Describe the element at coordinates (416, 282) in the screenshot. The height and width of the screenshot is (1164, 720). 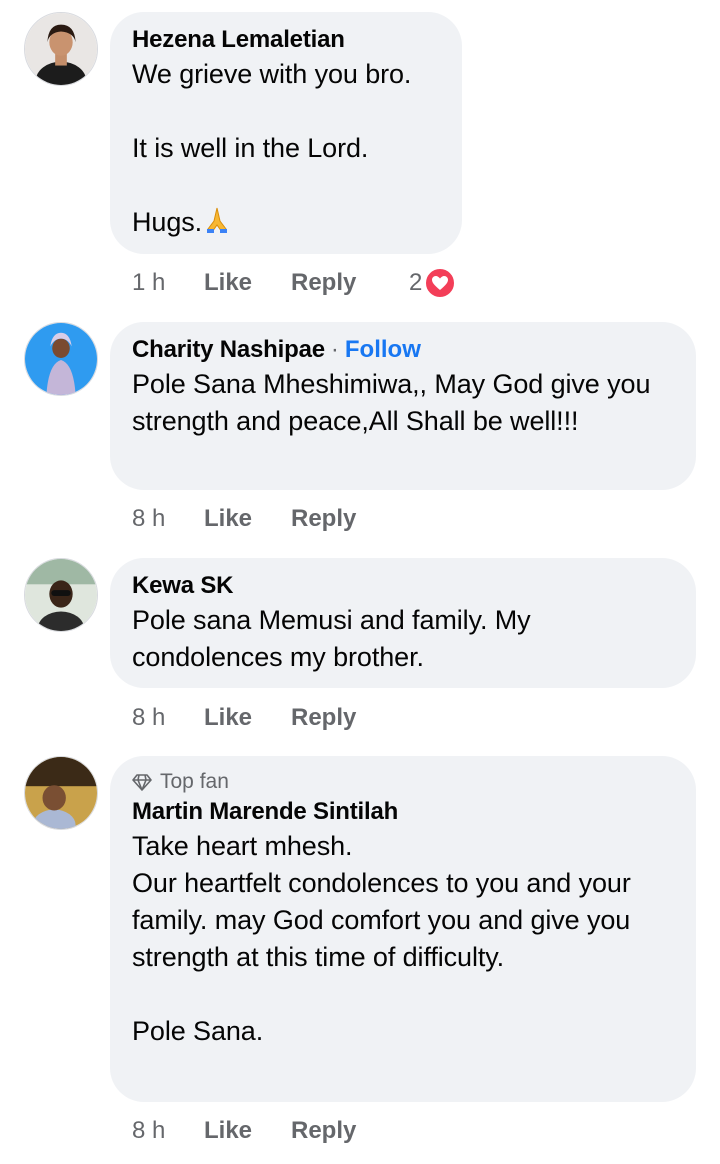
I see `reaction-count: 2` at that location.